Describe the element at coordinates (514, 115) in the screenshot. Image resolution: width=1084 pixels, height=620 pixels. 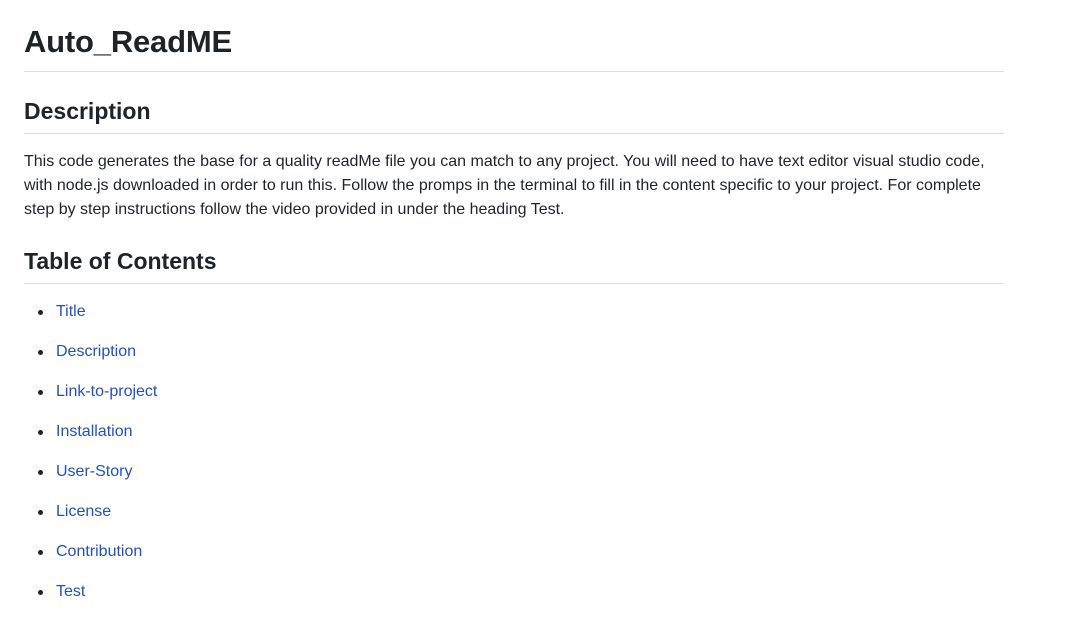
I see `description-heading: Description` at that location.